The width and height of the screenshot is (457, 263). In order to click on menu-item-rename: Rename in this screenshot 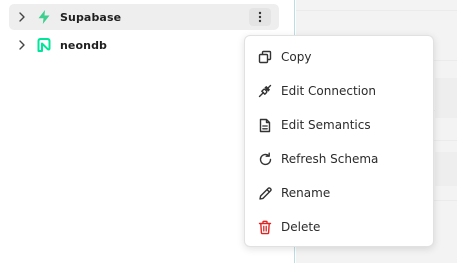, I will do `click(339, 193)`.